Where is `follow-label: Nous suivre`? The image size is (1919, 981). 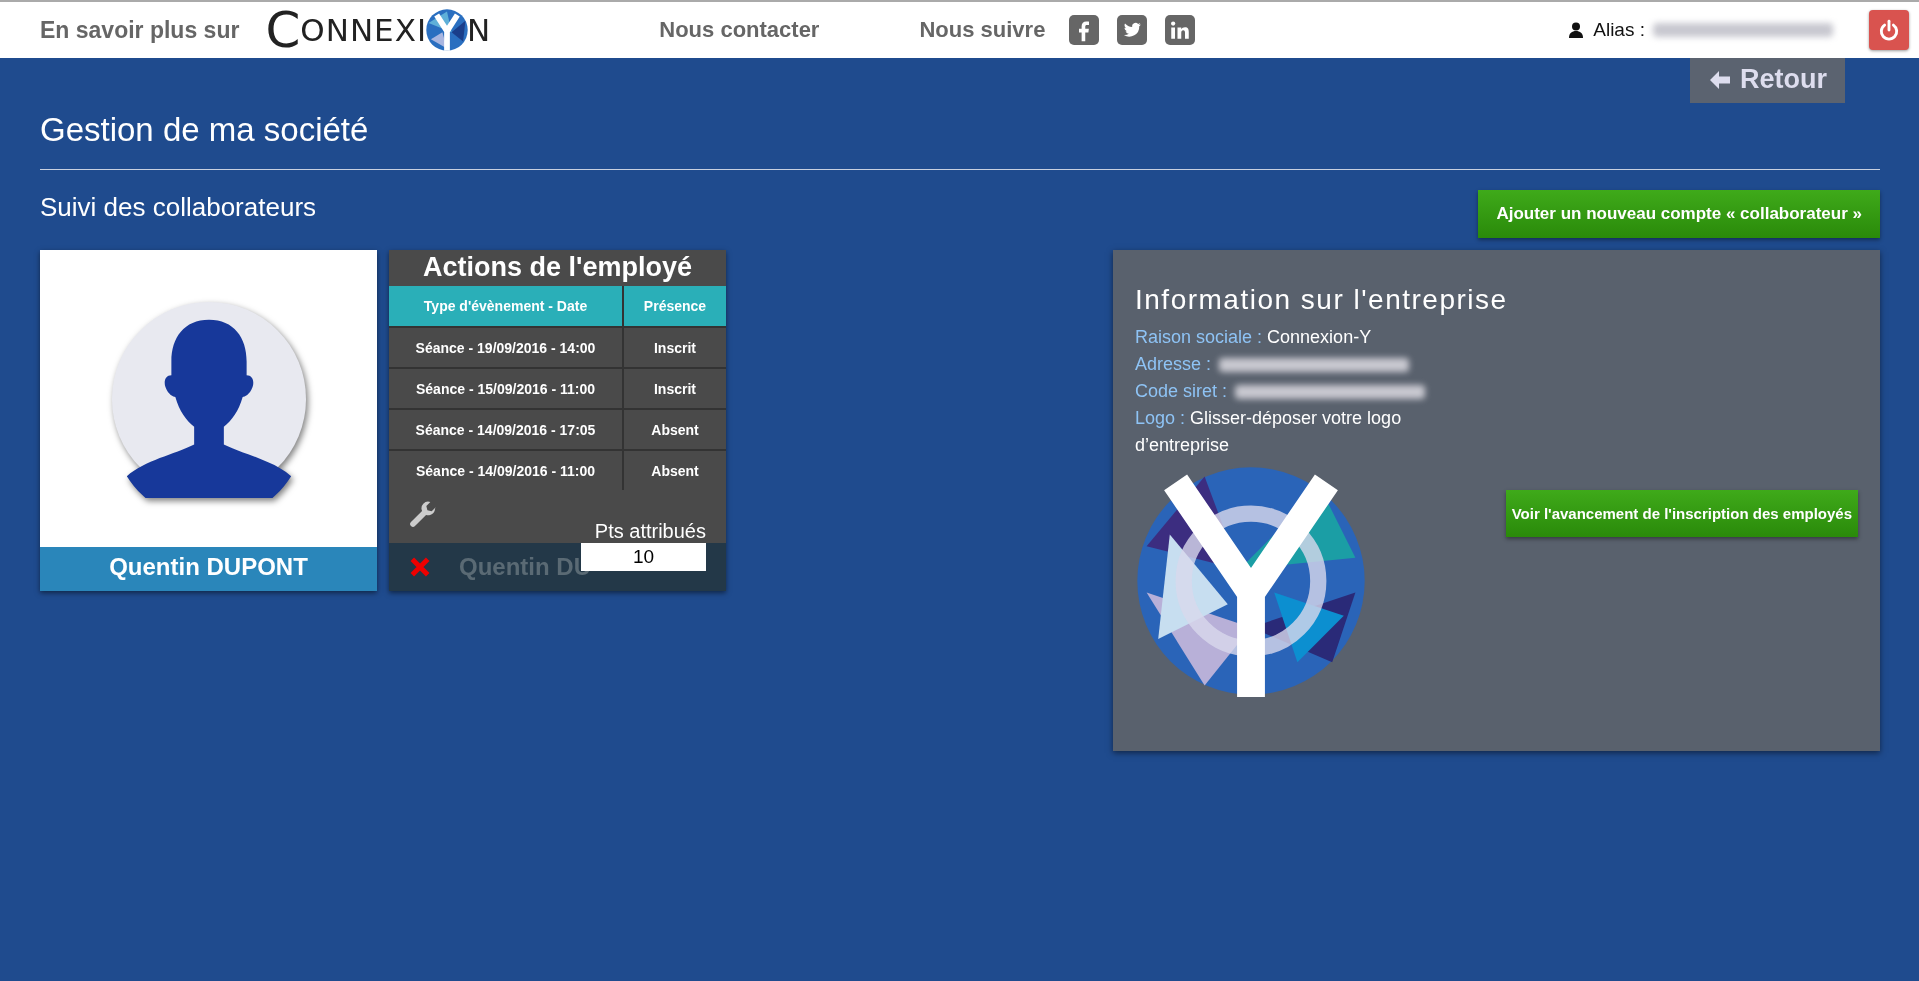 follow-label: Nous suivre is located at coordinates (982, 30).